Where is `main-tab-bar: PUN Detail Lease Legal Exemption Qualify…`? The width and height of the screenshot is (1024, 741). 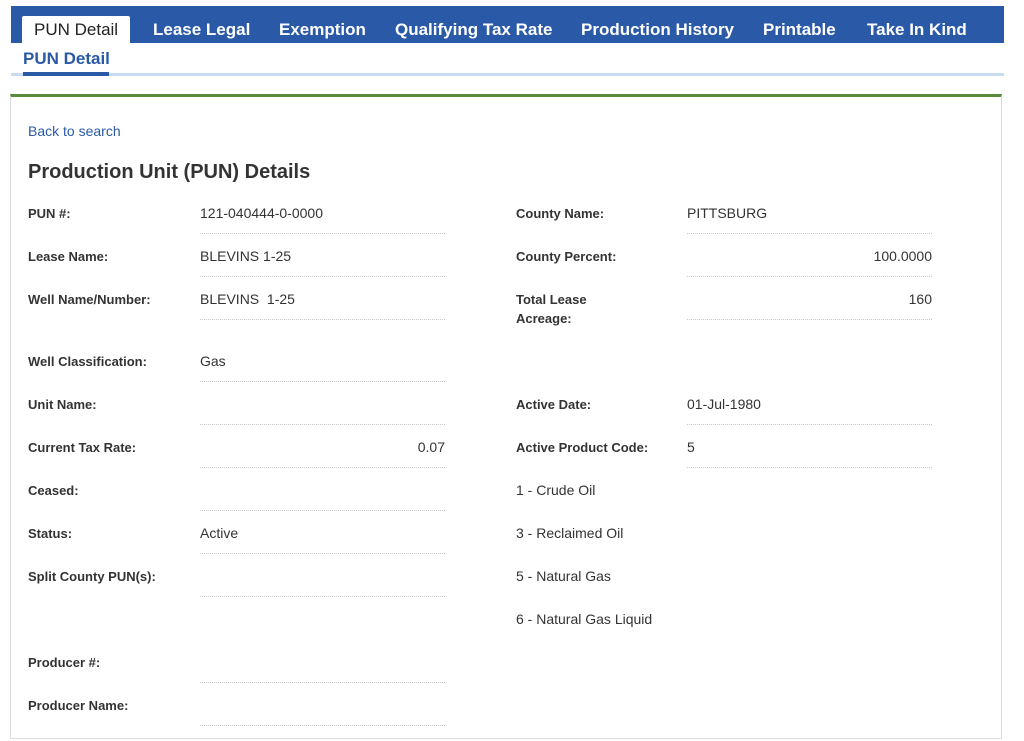
main-tab-bar: PUN Detail Lease Legal Exemption Qualify… is located at coordinates (507, 25).